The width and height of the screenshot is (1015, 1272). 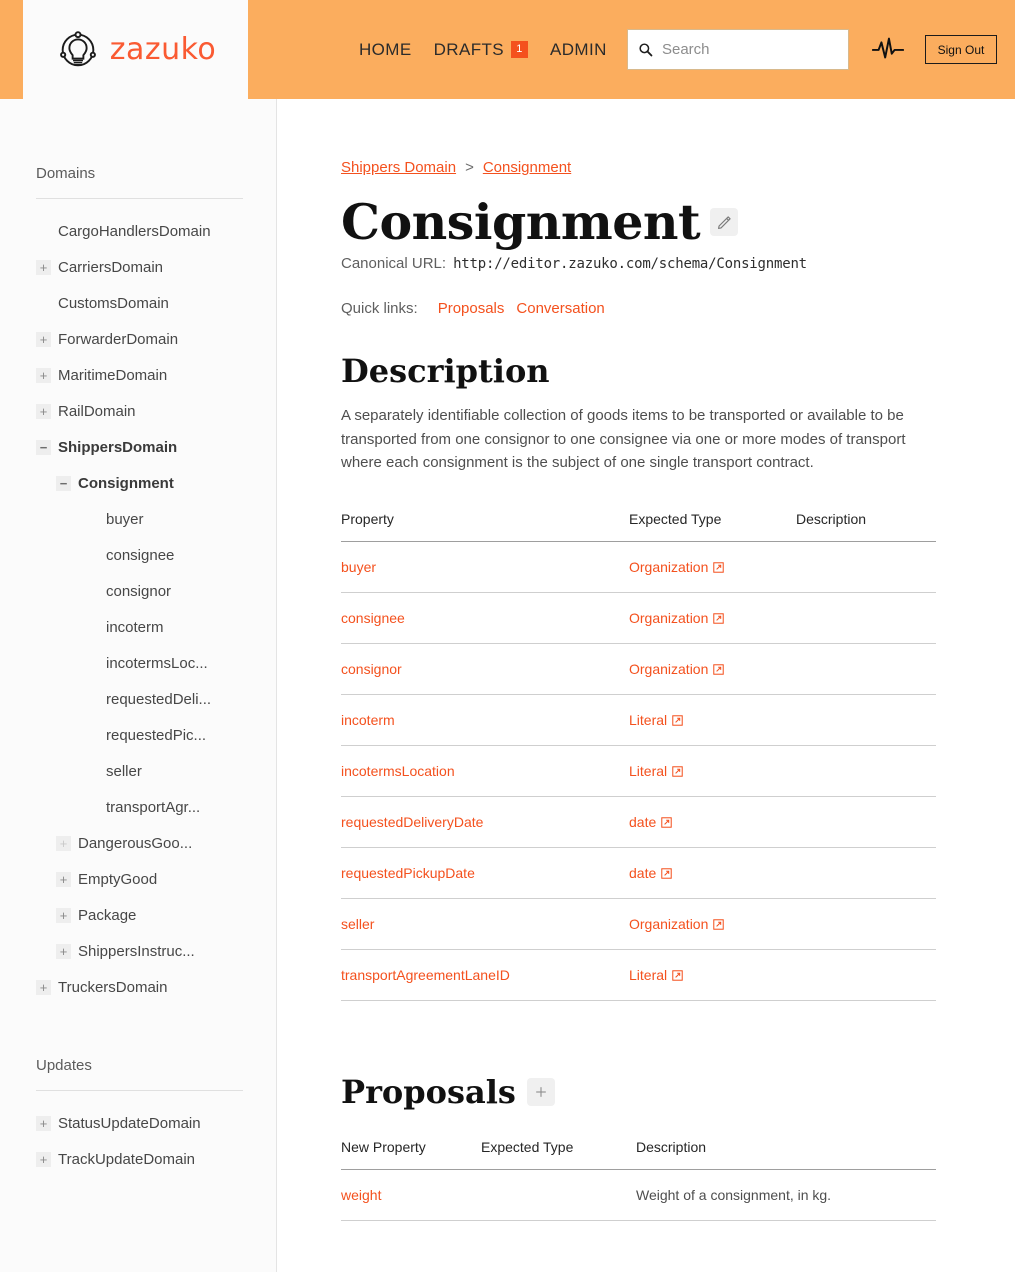 I want to click on sidebar-item-label: buyer, so click(x=125, y=519).